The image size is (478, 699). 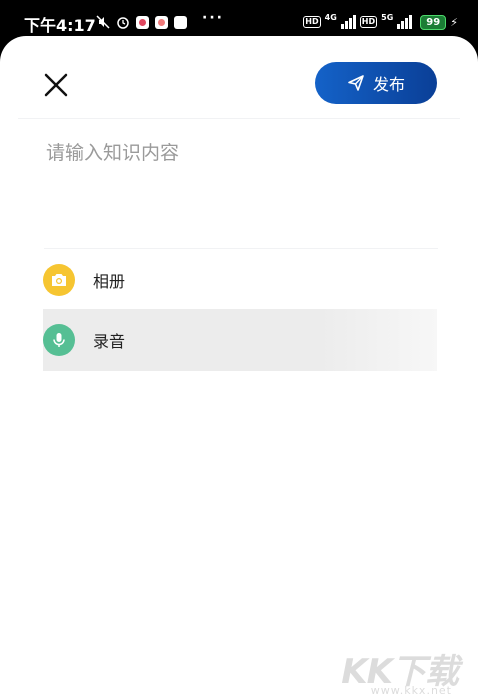 I want to click on album-icon-badge, so click(x=59, y=280).